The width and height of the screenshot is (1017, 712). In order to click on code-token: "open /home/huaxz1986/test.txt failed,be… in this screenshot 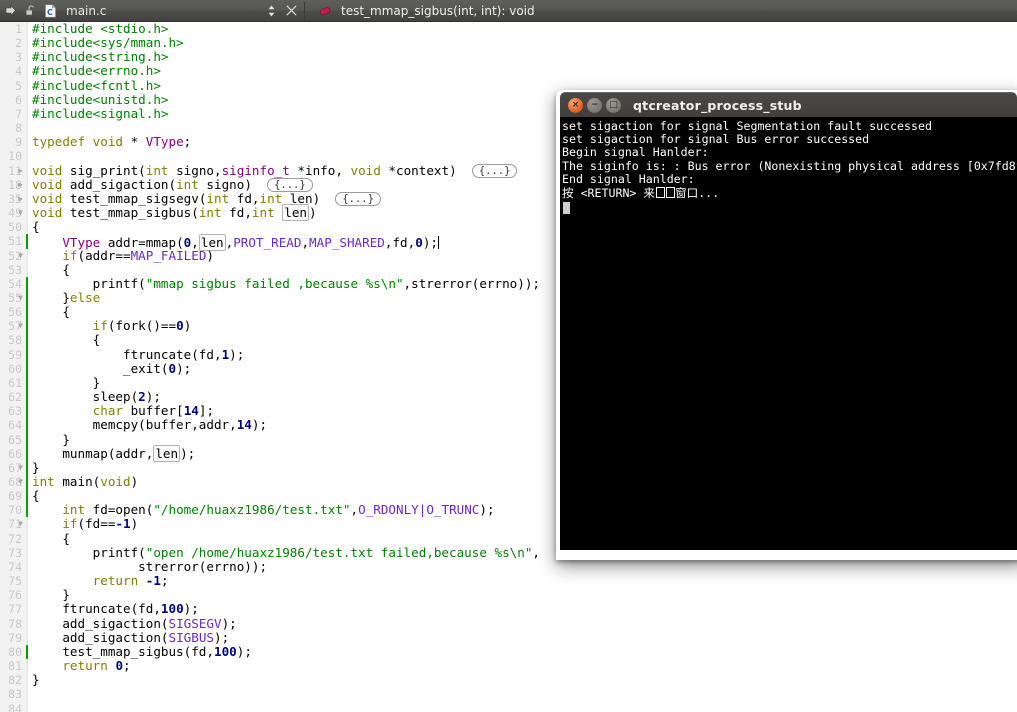, I will do `click(339, 552)`.